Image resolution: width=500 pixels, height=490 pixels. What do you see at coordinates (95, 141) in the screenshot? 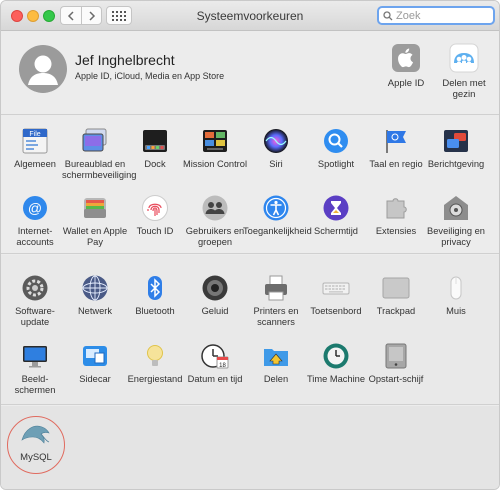
I see `desktop-screensaver-icon` at bounding box center [95, 141].